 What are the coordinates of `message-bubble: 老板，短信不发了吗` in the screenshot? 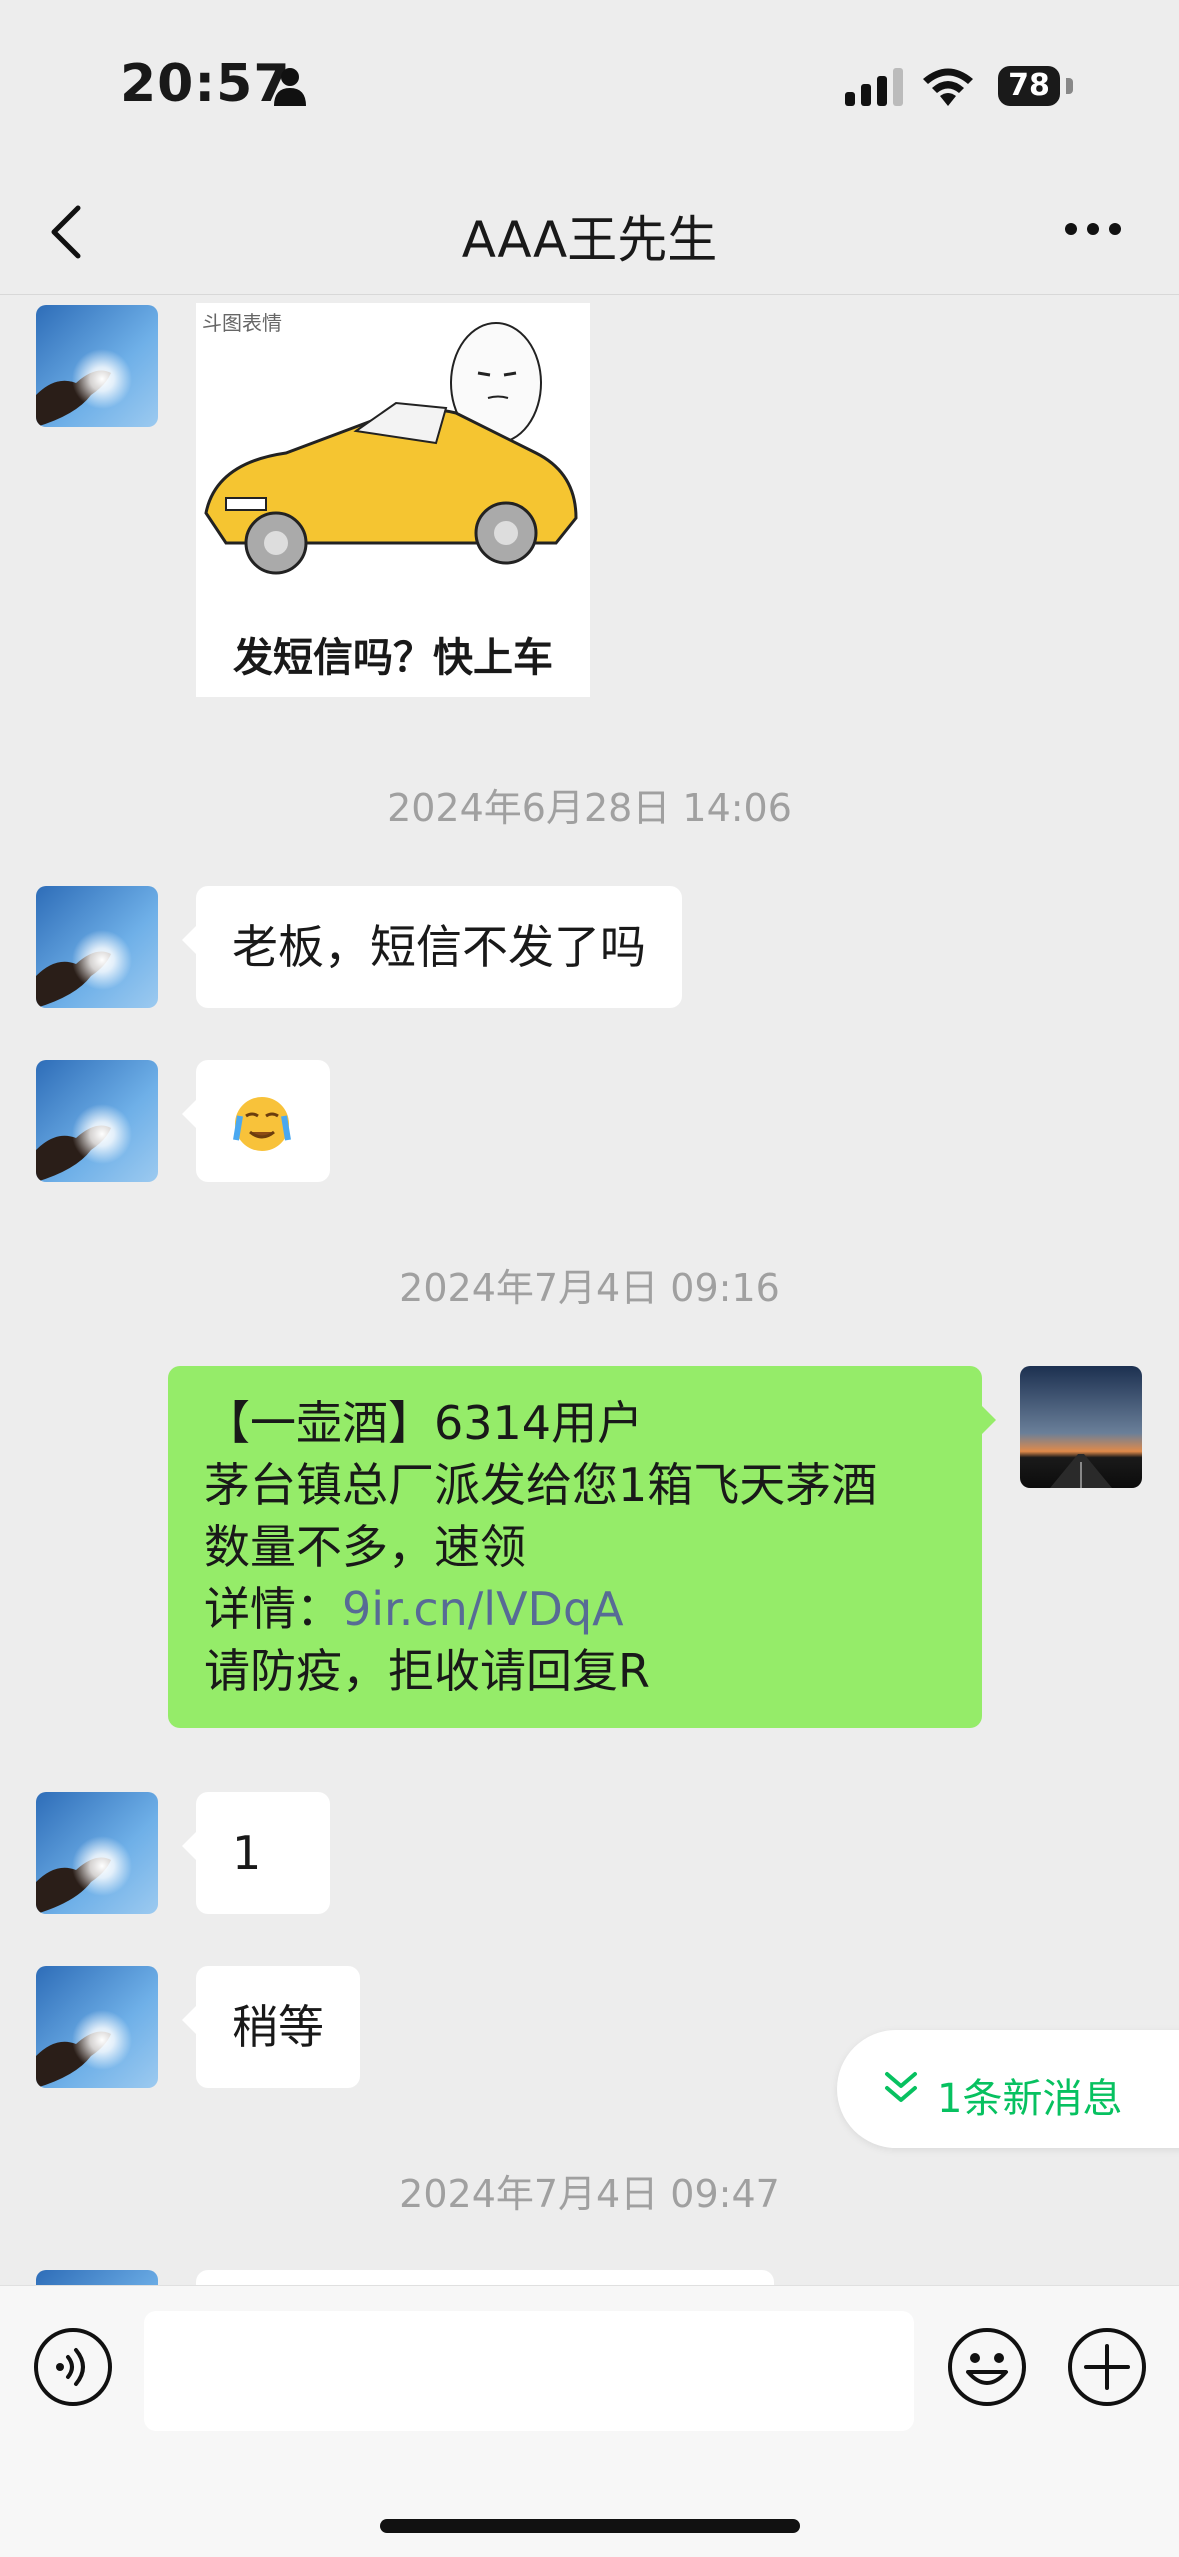 It's located at (432, 947).